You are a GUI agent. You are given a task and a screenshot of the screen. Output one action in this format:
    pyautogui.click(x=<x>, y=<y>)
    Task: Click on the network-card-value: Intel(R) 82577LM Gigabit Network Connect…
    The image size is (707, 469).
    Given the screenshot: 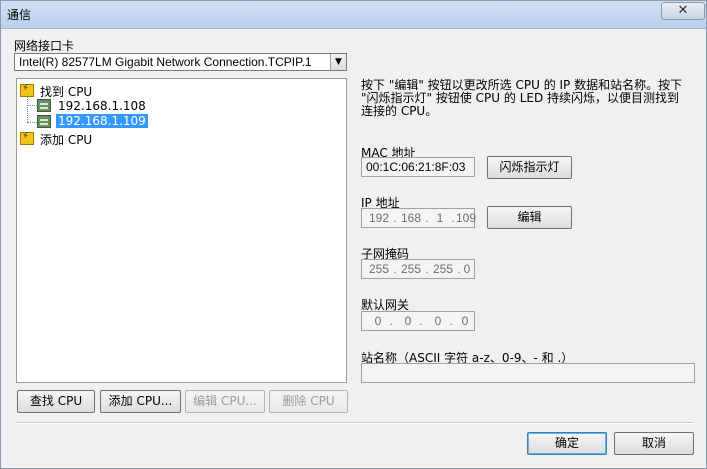 What is the action you would take?
    pyautogui.click(x=165, y=62)
    